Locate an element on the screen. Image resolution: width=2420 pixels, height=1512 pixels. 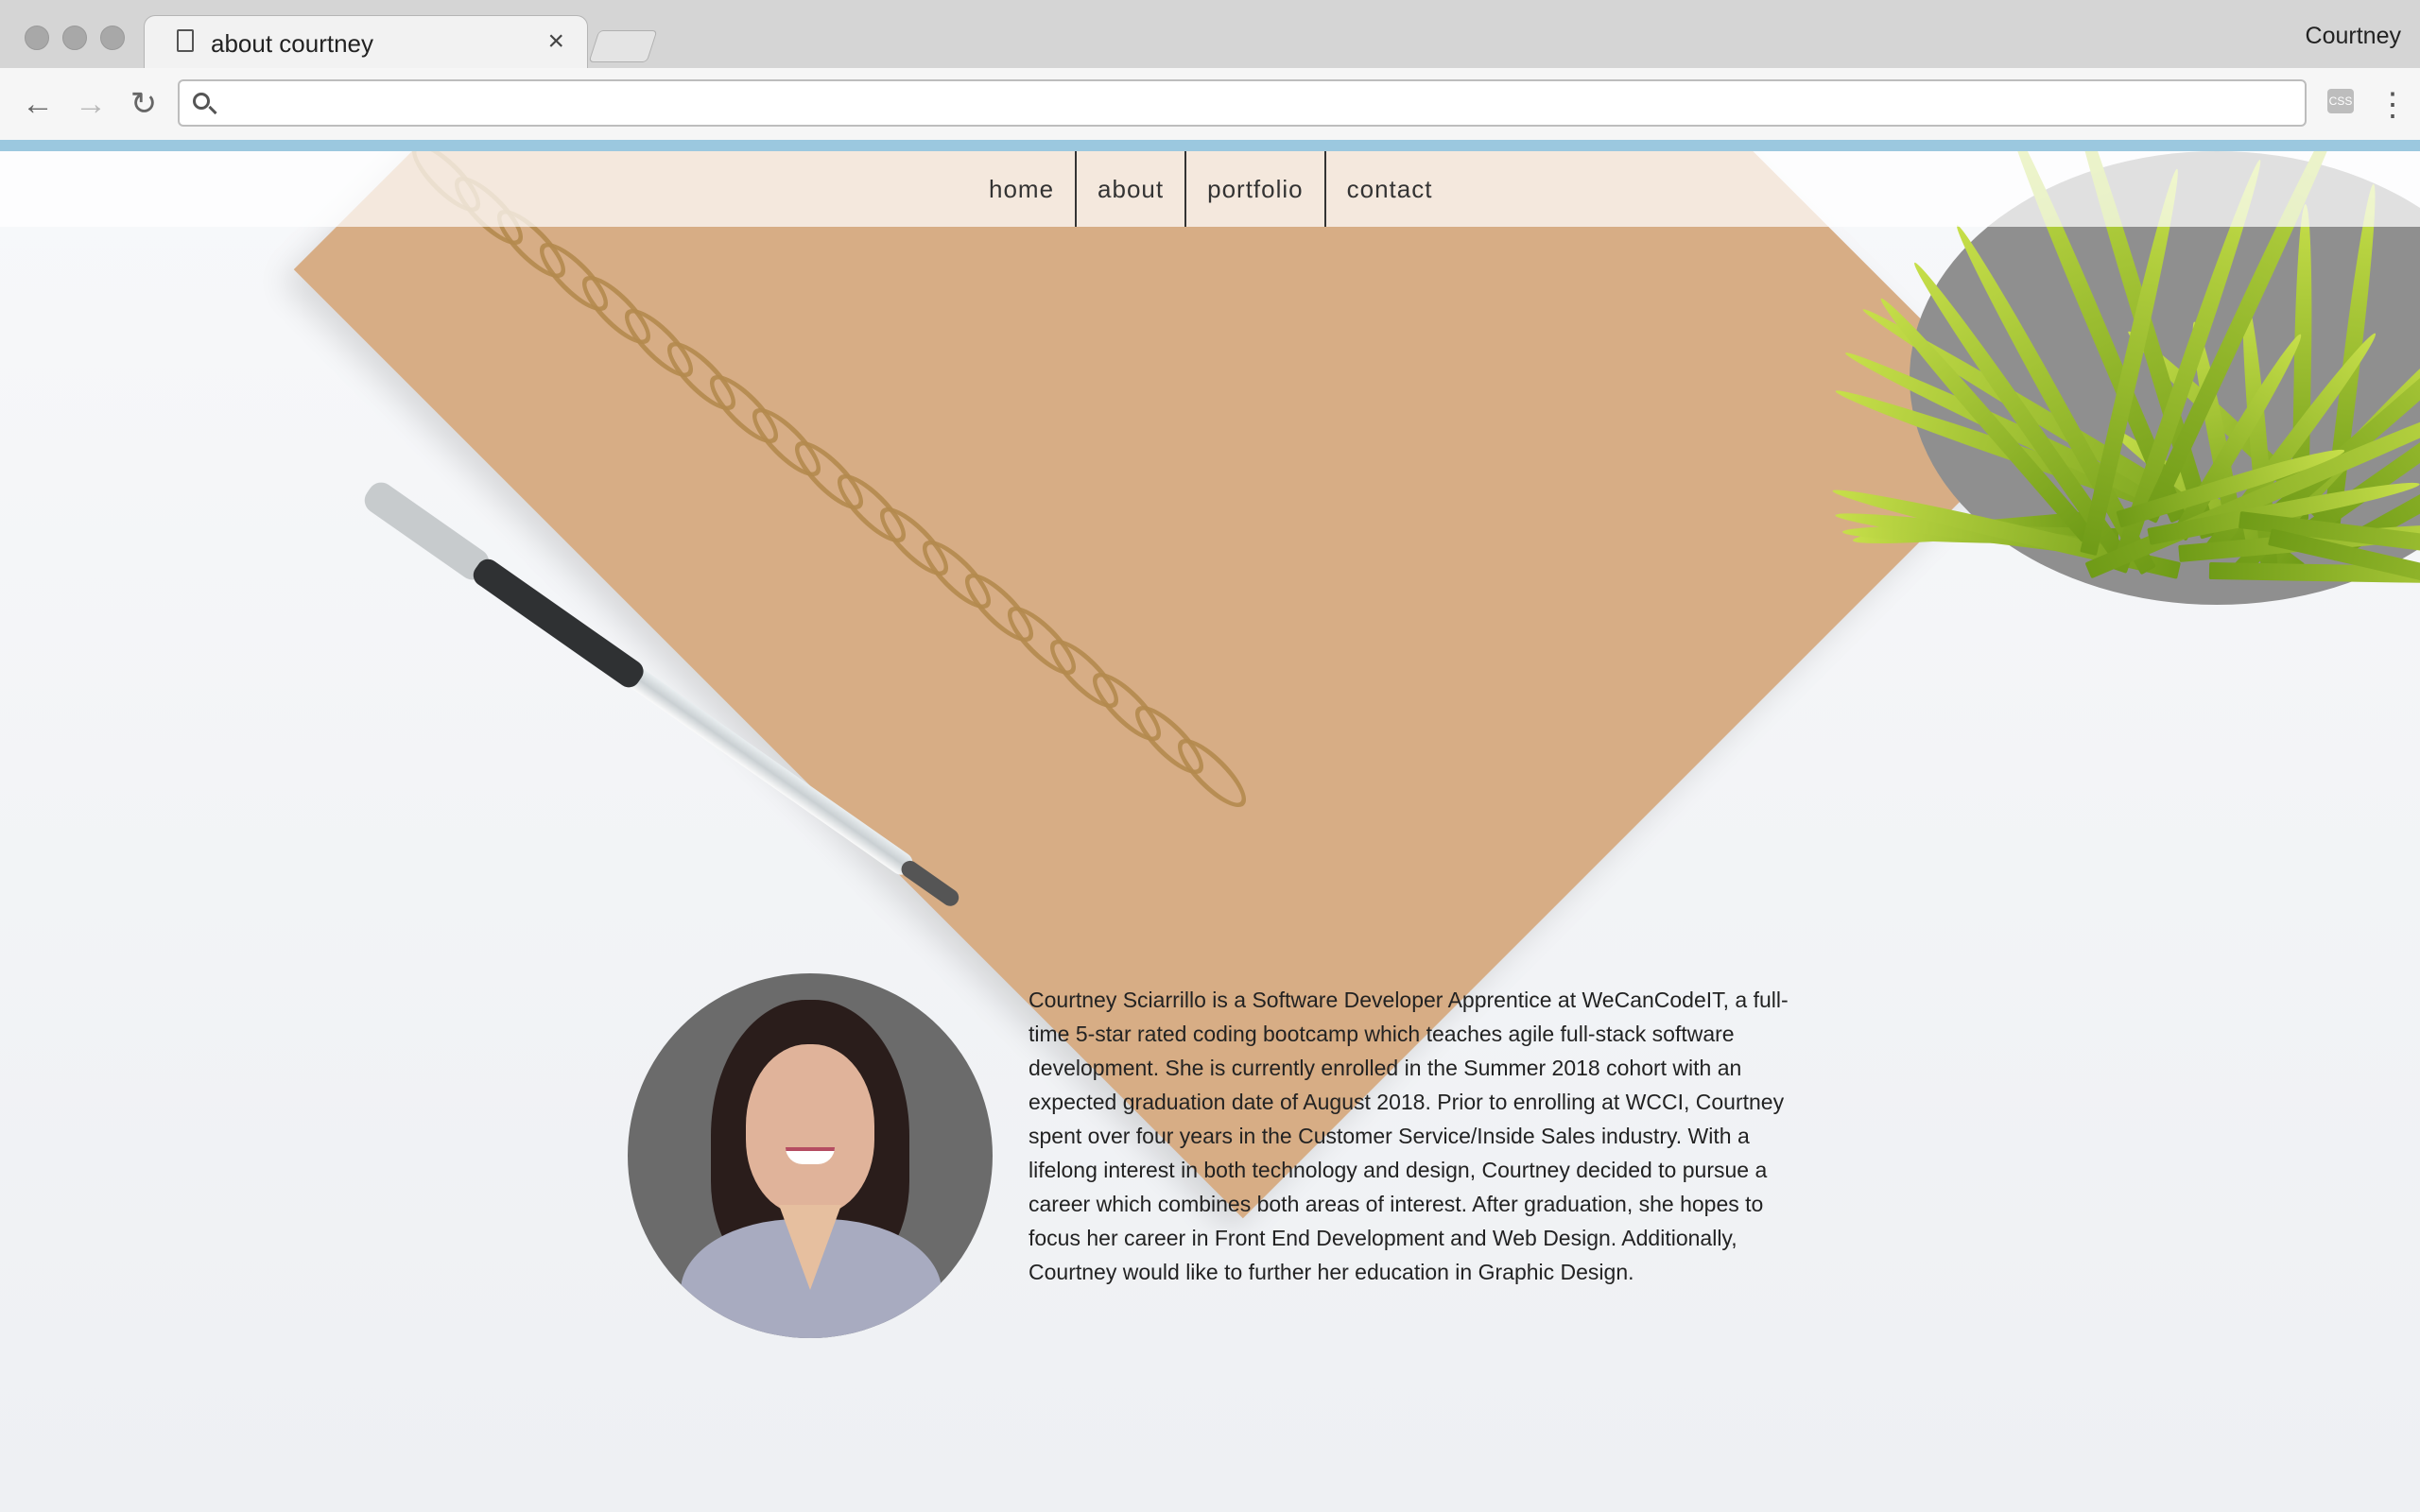
top-accent-bar is located at coordinates (1210, 145).